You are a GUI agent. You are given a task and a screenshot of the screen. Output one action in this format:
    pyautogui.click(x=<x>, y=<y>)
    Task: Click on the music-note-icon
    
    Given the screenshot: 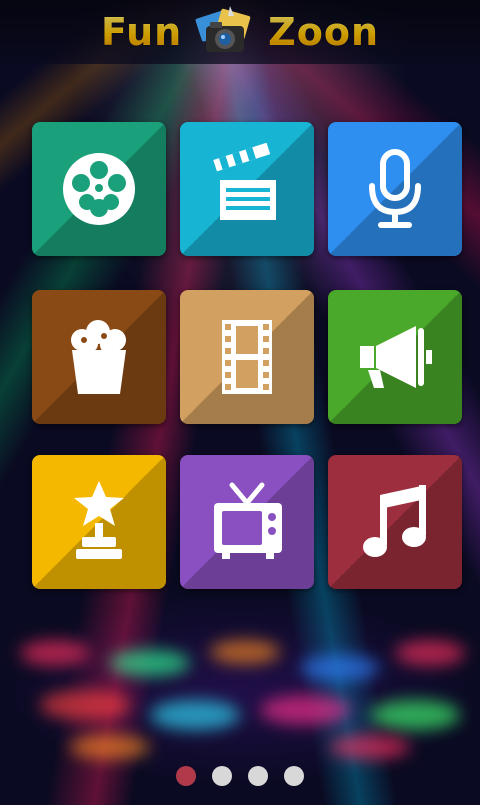 What is the action you would take?
    pyautogui.click(x=394, y=521)
    